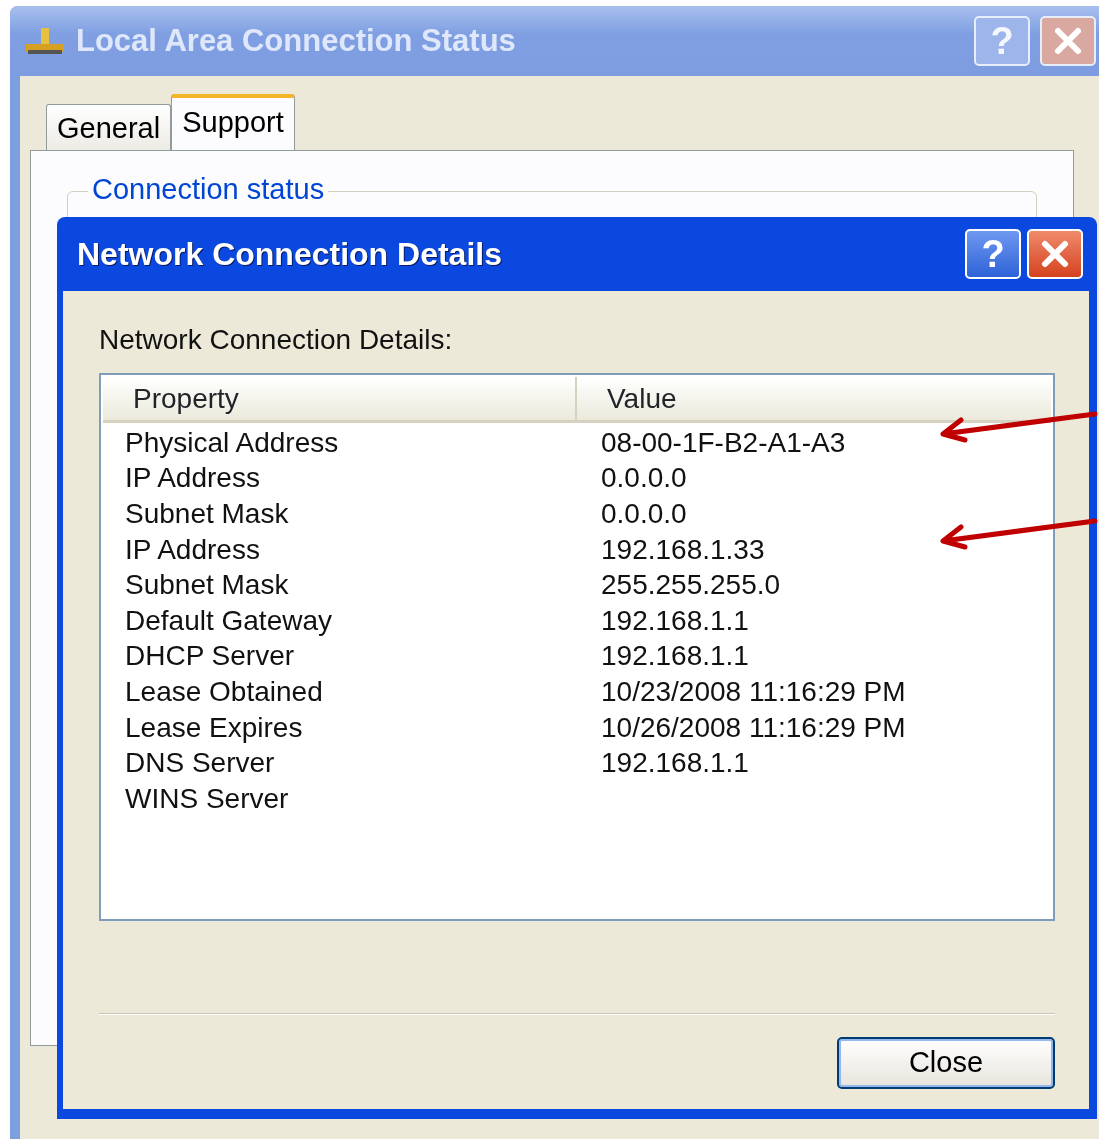 Image resolution: width=1099 pixels, height=1139 pixels. I want to click on column-header: Value, so click(627, 398).